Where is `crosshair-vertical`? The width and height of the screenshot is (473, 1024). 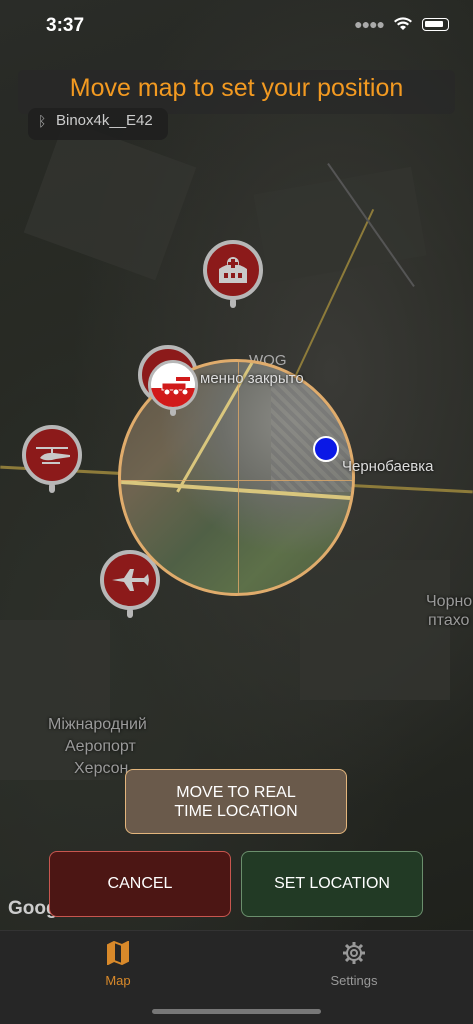 crosshair-vertical is located at coordinates (238, 477).